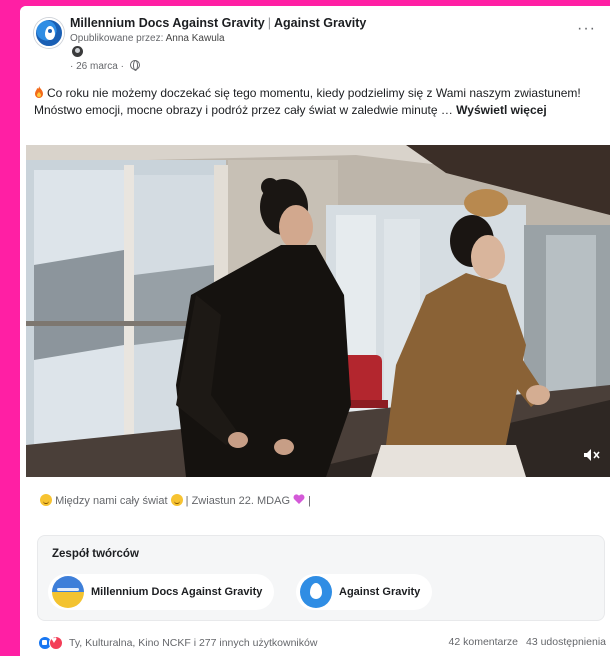 This screenshot has width=610, height=656. Describe the element at coordinates (566, 642) in the screenshot. I see `shares-count-link: 43 udostępnienia` at that location.